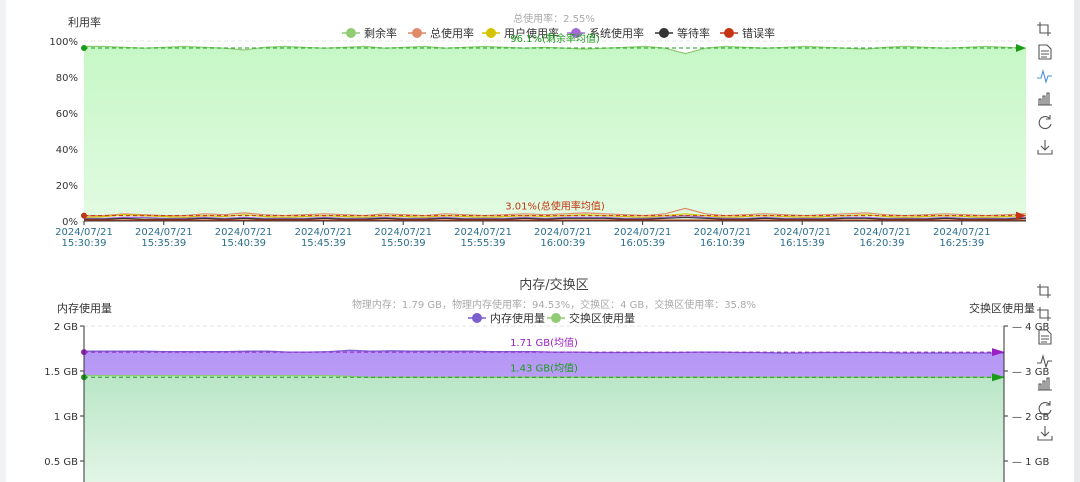 This screenshot has width=1080, height=482. What do you see at coordinates (67, 114) in the screenshot?
I see `cpu-y-tick-label: 60%` at bounding box center [67, 114].